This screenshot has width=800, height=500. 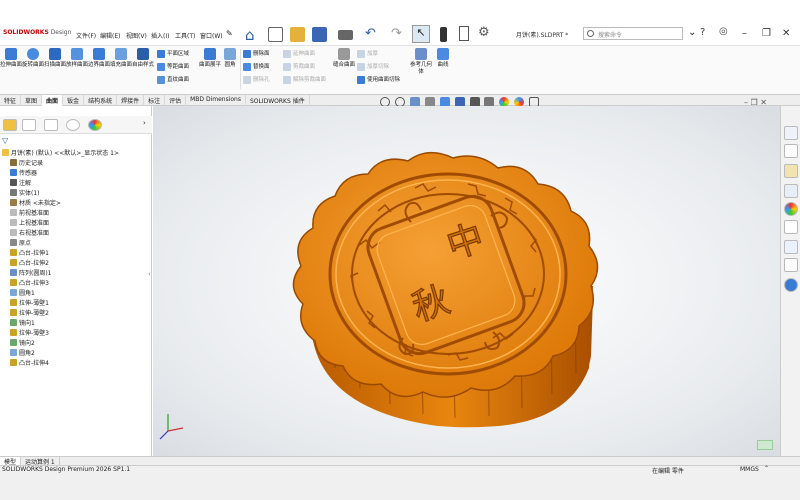 I want to click on tab-evaluate: 评估, so click(x=176, y=100).